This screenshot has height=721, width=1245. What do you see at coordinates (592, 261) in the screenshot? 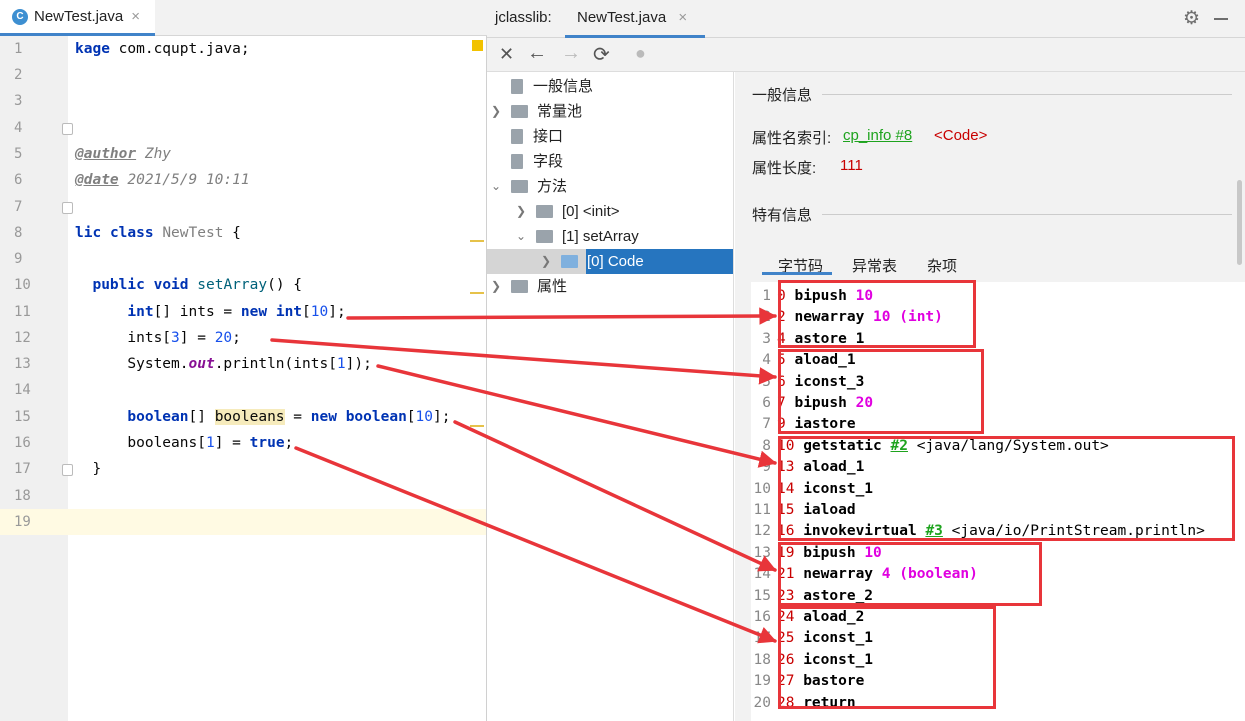
I see `tree-node-code: ❯ [0] Code` at bounding box center [592, 261].